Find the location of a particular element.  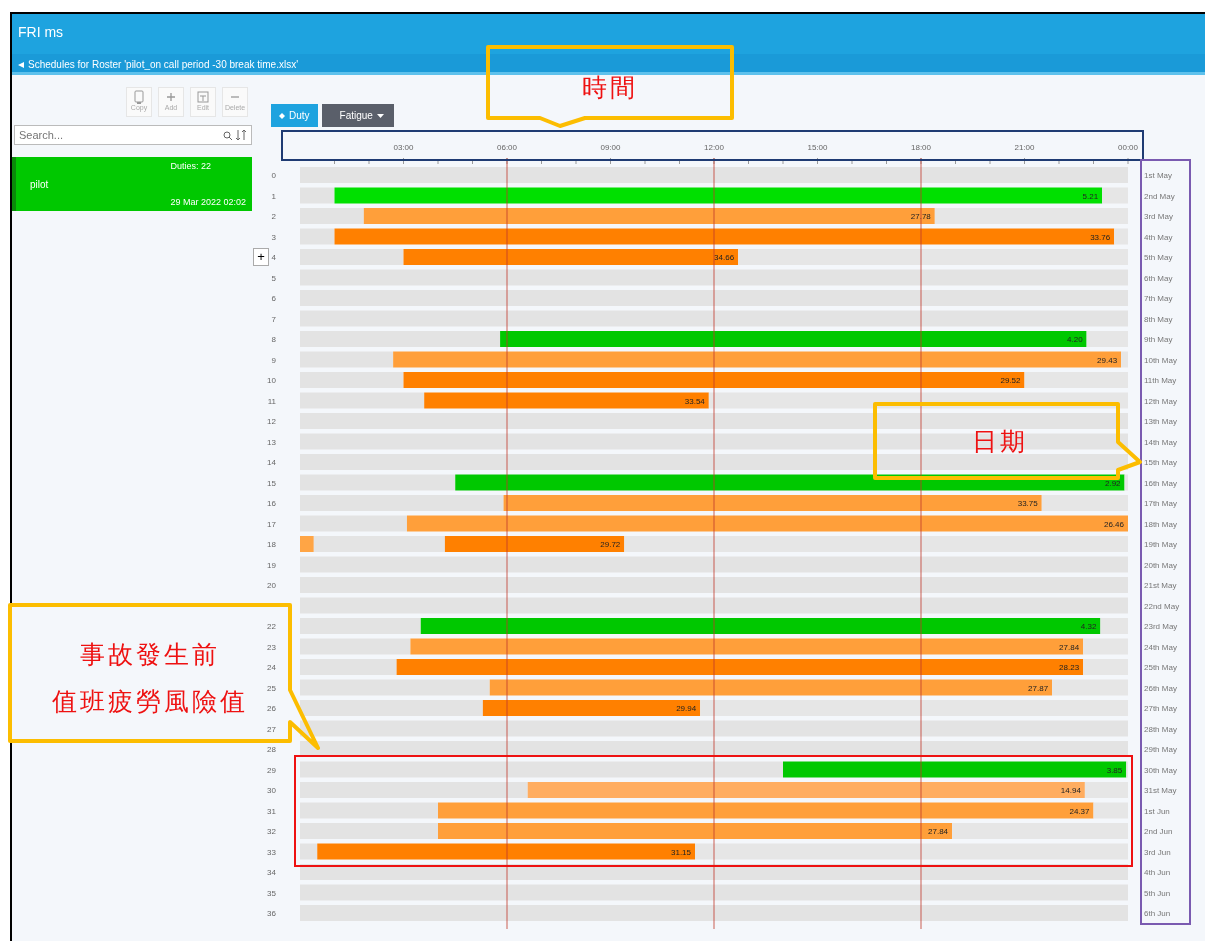

row-number: 18 is located at coordinates (271, 544).